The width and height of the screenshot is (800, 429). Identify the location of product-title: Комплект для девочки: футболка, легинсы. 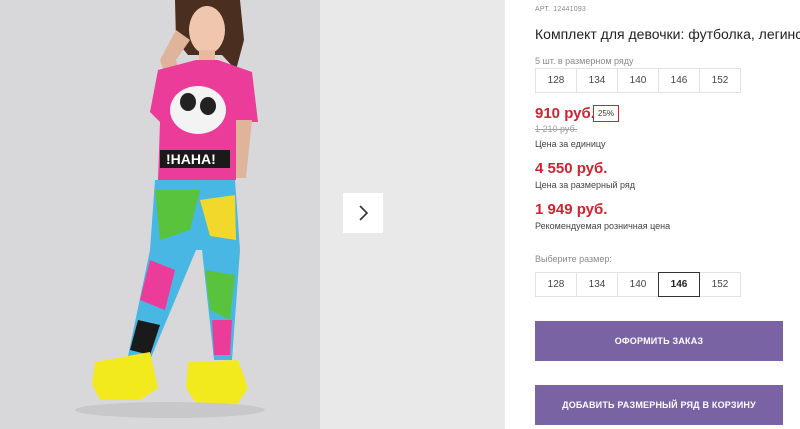
(667, 34).